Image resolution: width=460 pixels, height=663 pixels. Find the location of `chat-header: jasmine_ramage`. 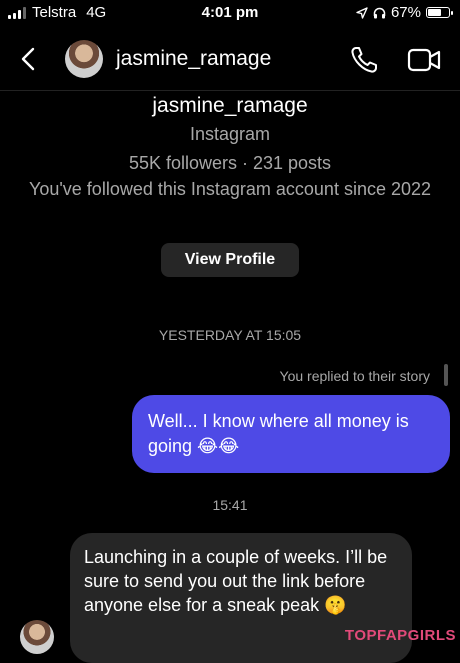

chat-header: jasmine_ramage is located at coordinates (230, 60).